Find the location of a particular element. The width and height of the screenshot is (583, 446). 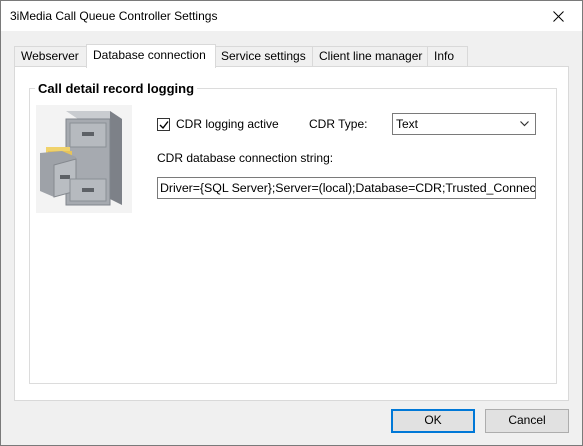

close-icon is located at coordinates (558, 16).